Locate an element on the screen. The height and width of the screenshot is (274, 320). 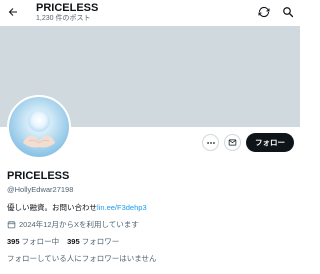
avatar-image is located at coordinates (39, 127).